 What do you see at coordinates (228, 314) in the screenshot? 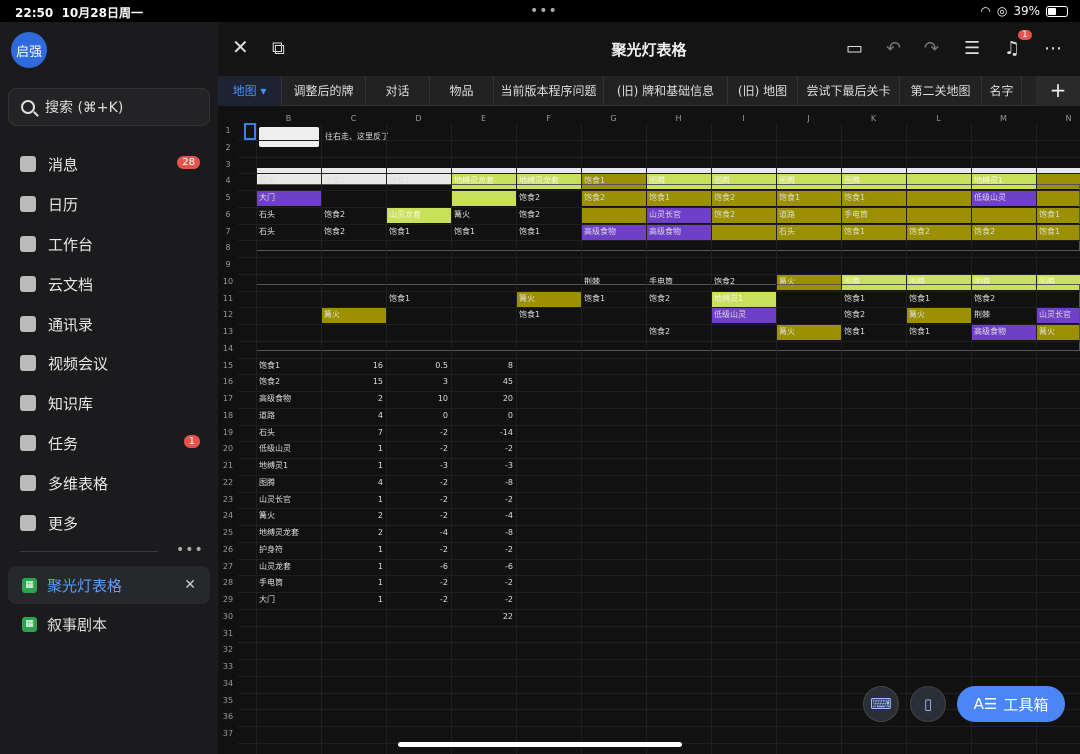
I see `row-label: 12` at bounding box center [228, 314].